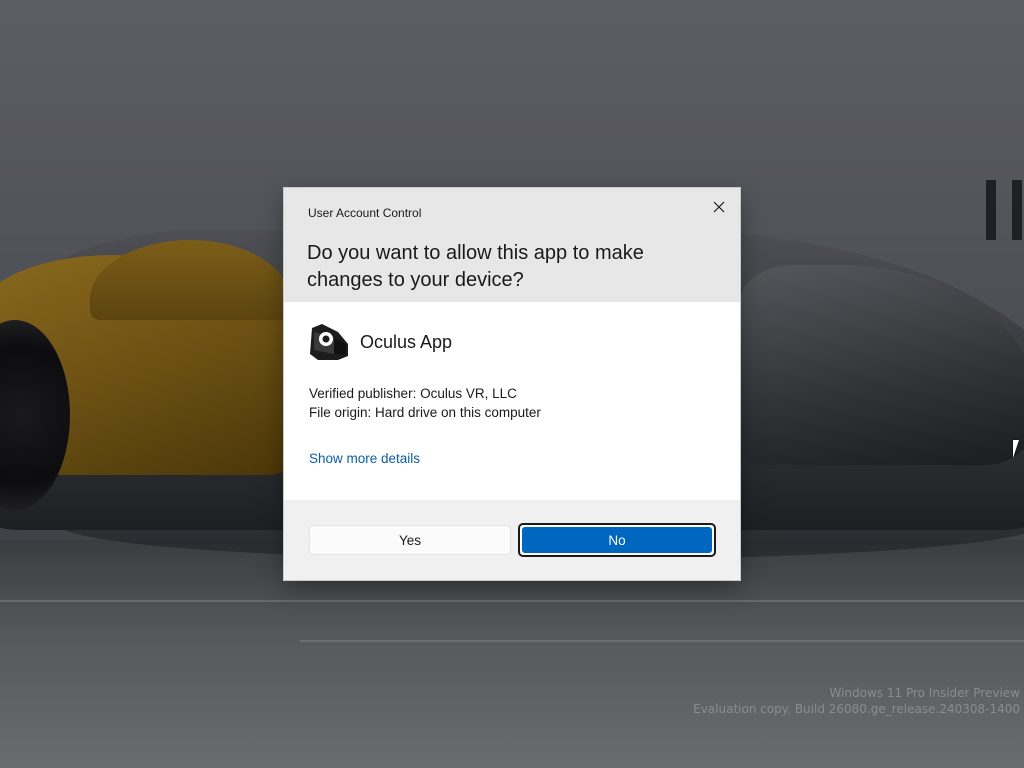  Describe the element at coordinates (882, 365) in the screenshot. I see `wallpaper-car-rear` at that location.